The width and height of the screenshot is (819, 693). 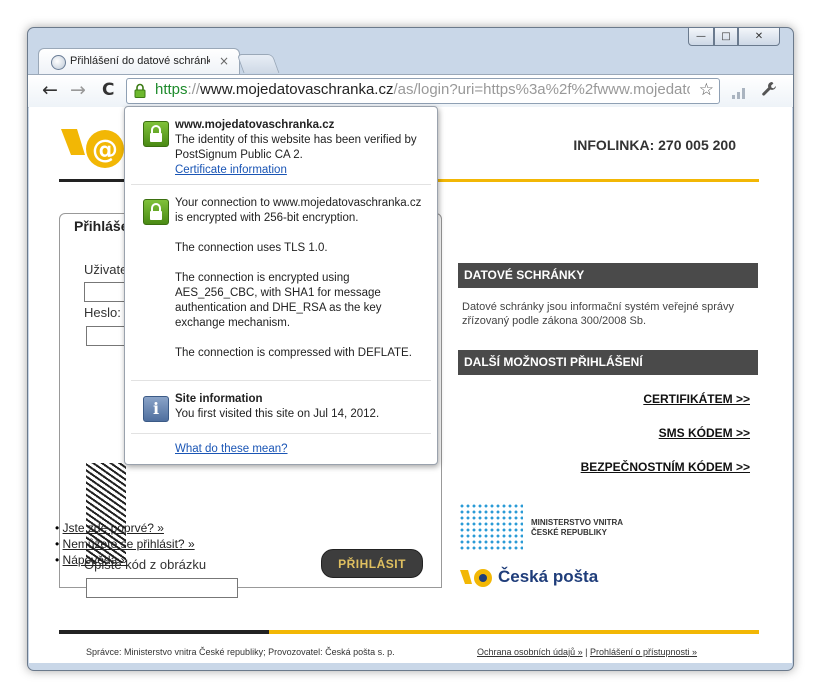 What do you see at coordinates (102, 312) in the screenshot?
I see `password-label: Heslo:` at bounding box center [102, 312].